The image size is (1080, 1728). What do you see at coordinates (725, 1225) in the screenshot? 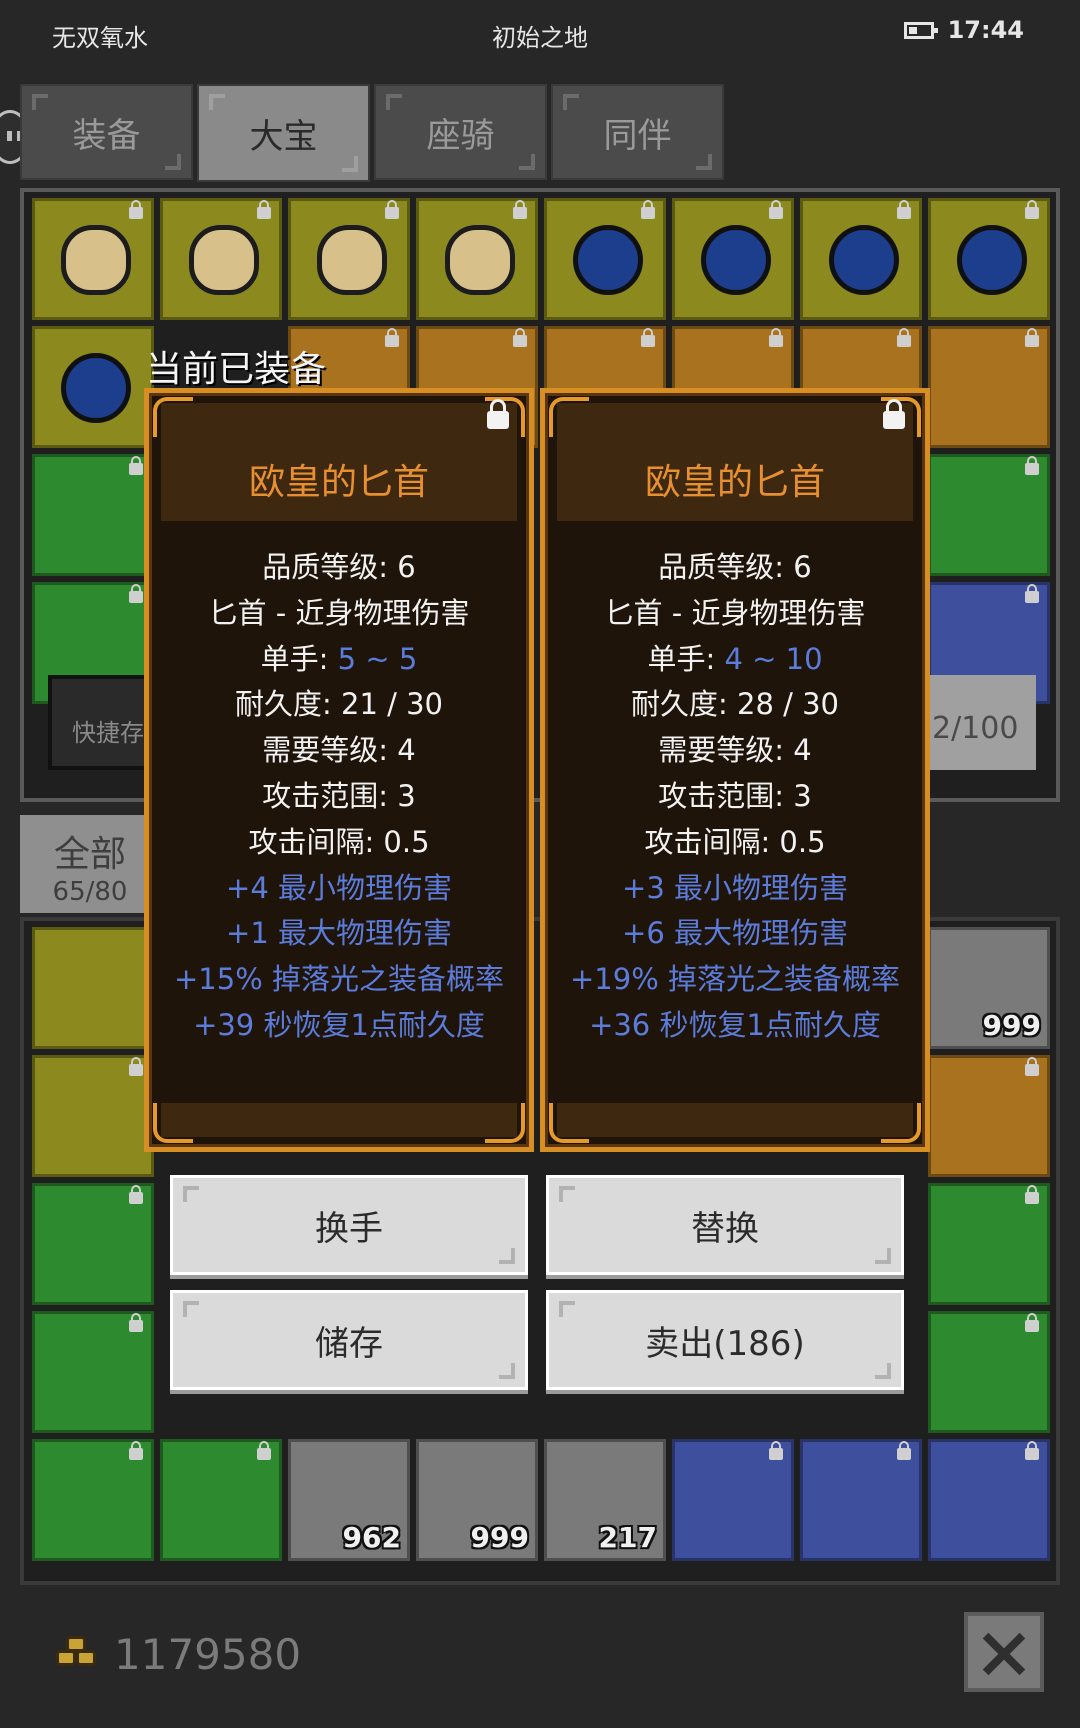
I see `replace-button: 替换` at bounding box center [725, 1225].